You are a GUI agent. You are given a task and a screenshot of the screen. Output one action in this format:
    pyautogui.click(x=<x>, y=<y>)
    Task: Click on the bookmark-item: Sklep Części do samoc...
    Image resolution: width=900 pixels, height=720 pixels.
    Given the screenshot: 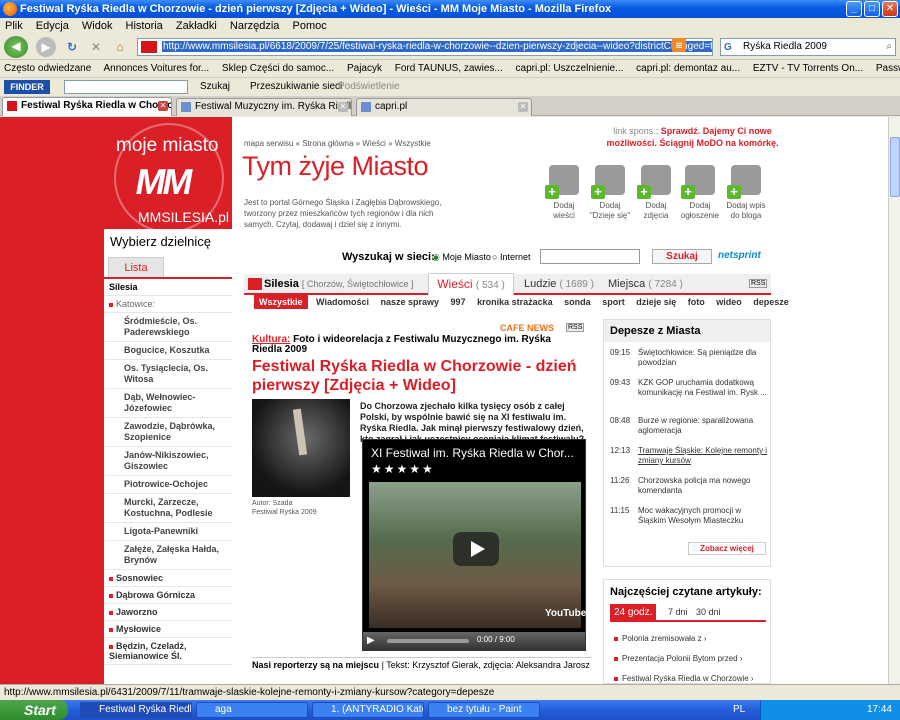 What is the action you would take?
    pyautogui.click(x=278, y=68)
    